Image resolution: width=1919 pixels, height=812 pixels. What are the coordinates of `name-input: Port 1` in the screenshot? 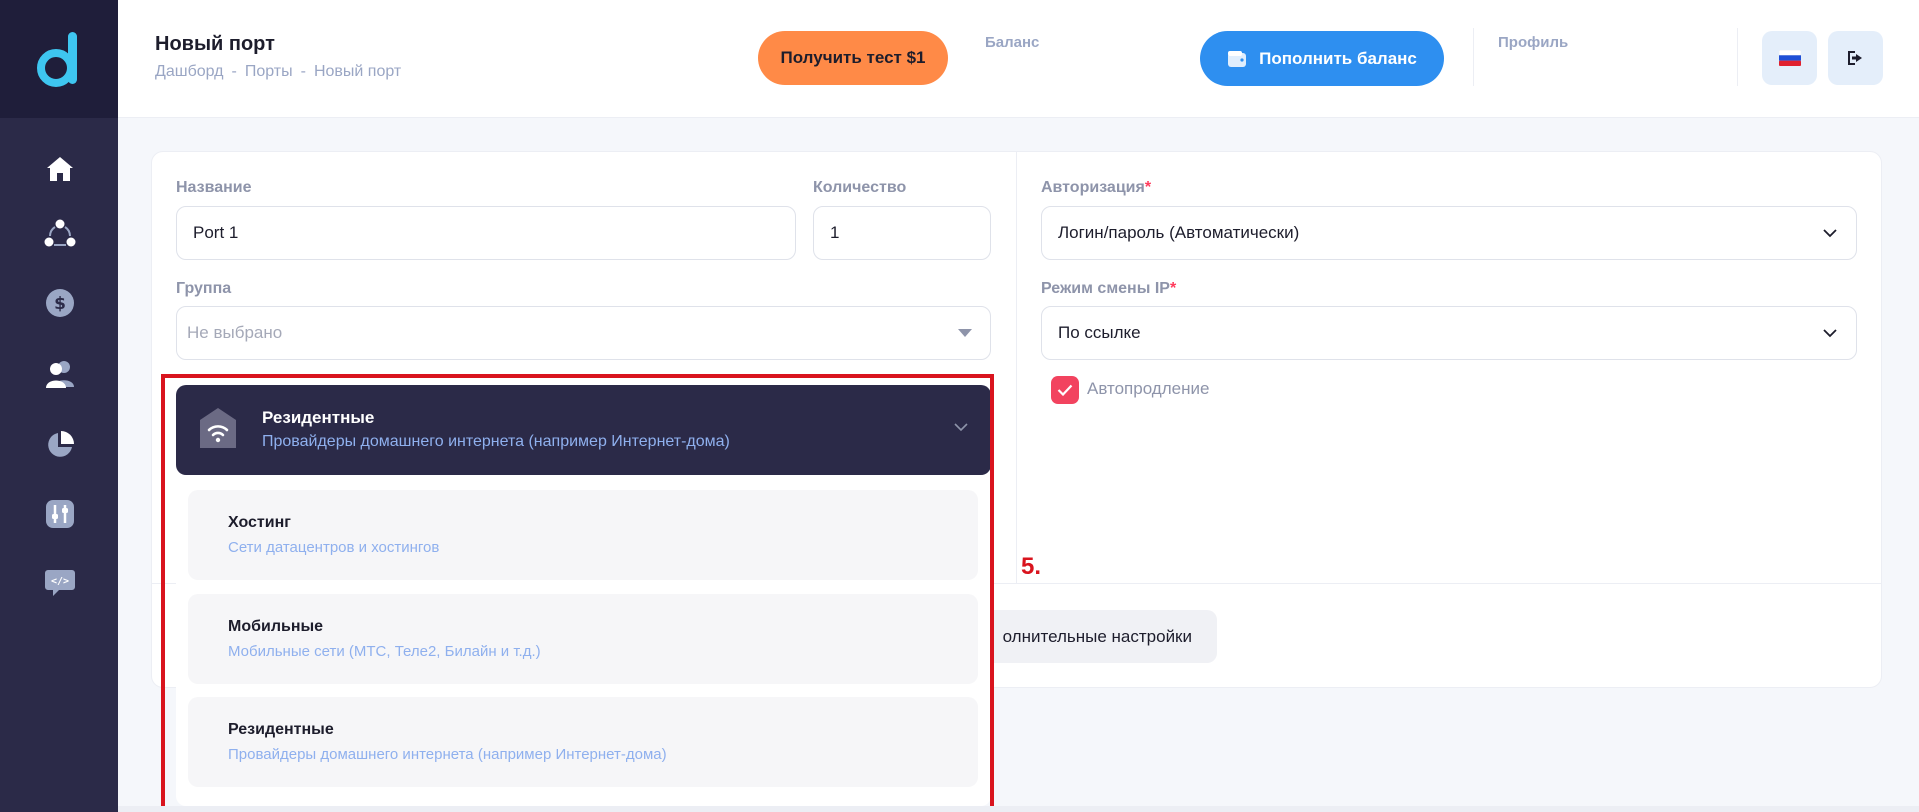 It's located at (486, 233).